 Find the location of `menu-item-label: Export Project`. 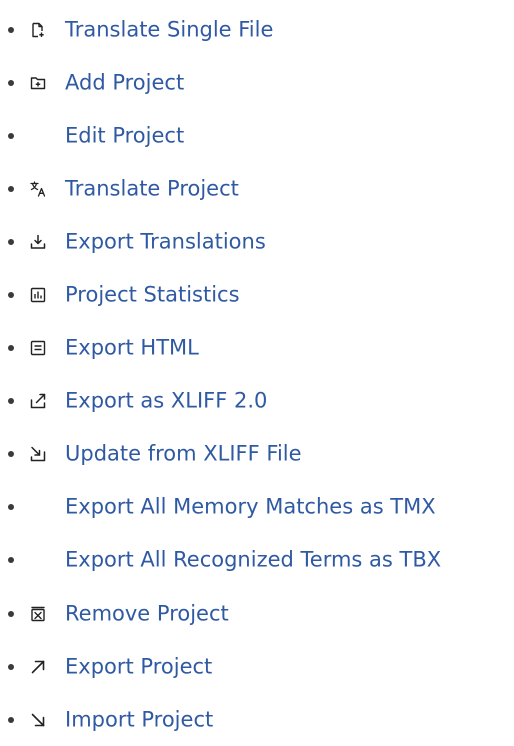

menu-item-label: Export Project is located at coordinates (138, 666).